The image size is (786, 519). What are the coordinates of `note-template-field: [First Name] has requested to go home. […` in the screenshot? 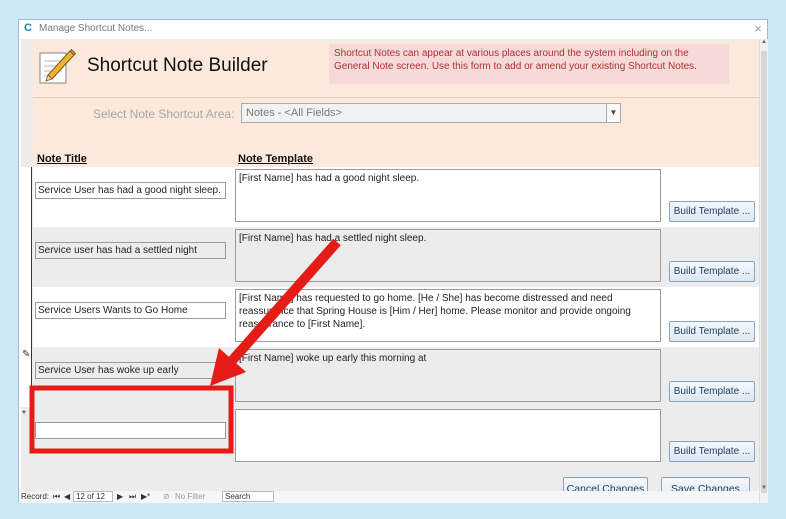 It's located at (448, 315).